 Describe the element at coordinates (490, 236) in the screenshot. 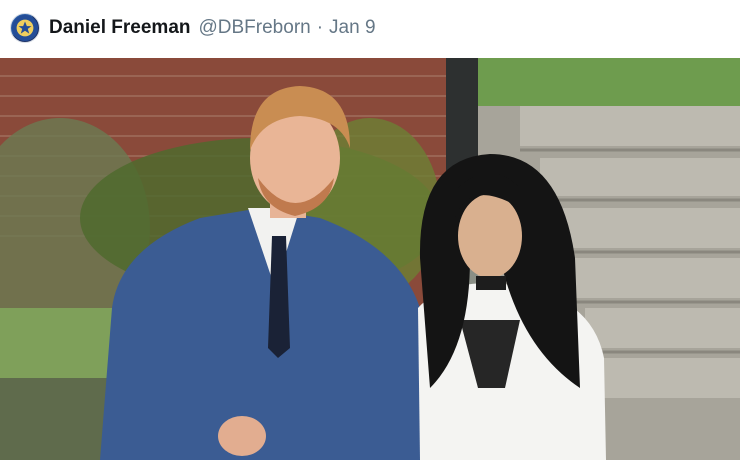

I see `woman-face` at that location.